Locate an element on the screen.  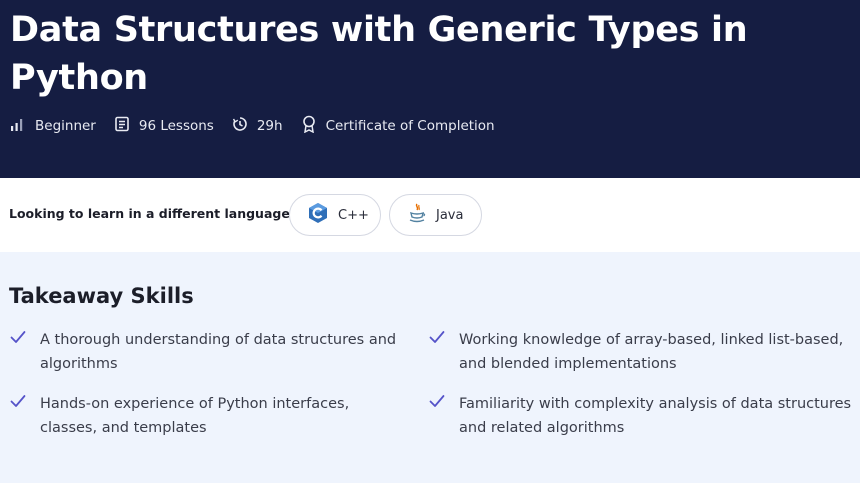
meta-duration: 29h is located at coordinates (257, 126).